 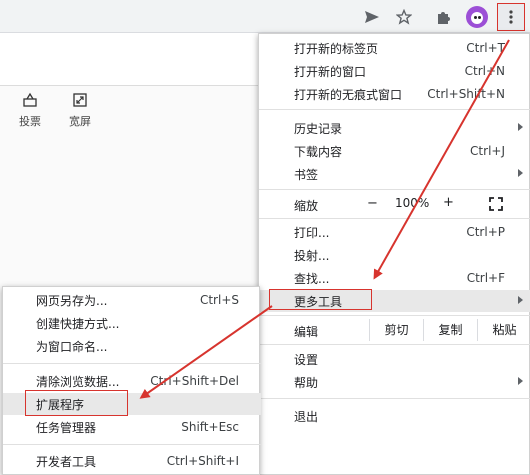 What do you see at coordinates (444, 17) in the screenshot?
I see `extensions-puzzle-icon` at bounding box center [444, 17].